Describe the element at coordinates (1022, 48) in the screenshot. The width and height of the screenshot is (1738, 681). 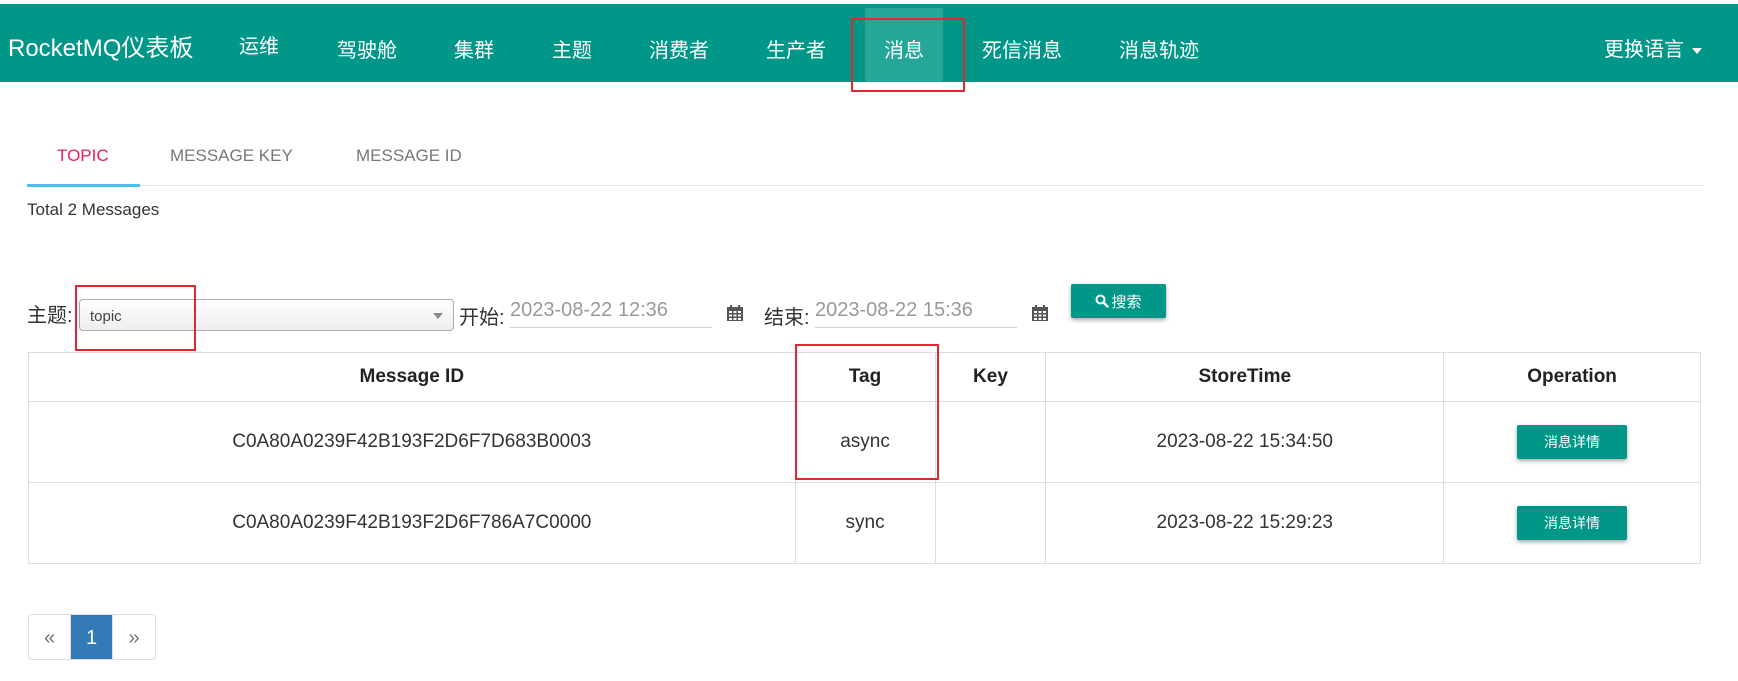
I see `nav-item-dlq-message: 死信消息` at that location.